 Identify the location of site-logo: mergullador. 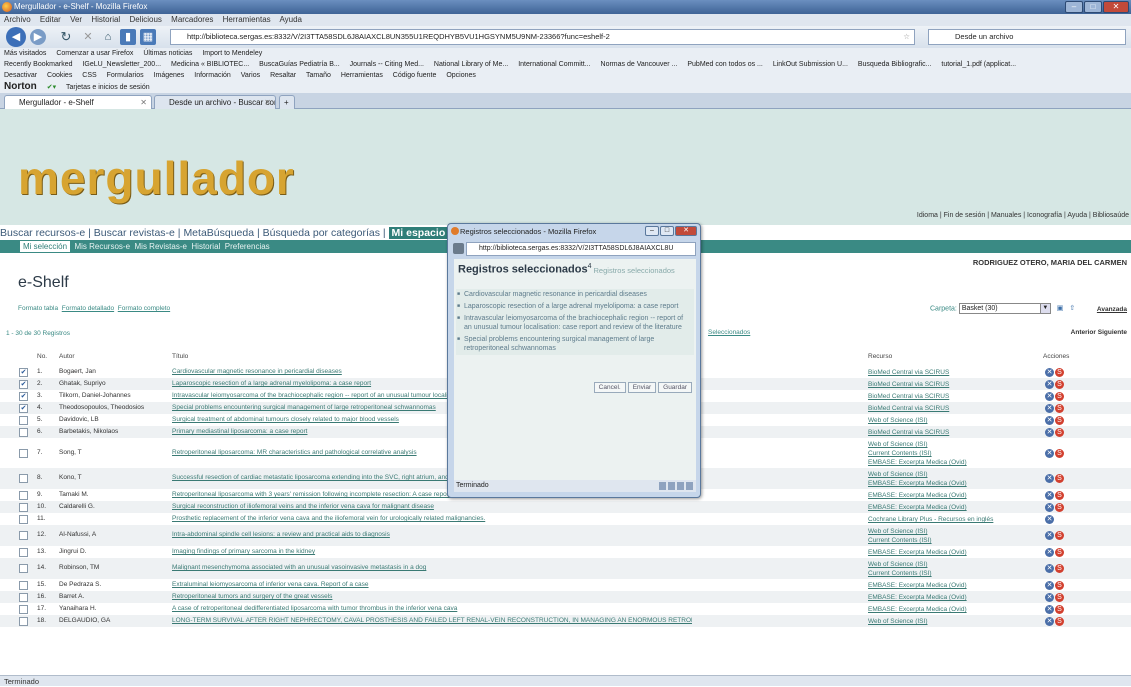
(156, 178).